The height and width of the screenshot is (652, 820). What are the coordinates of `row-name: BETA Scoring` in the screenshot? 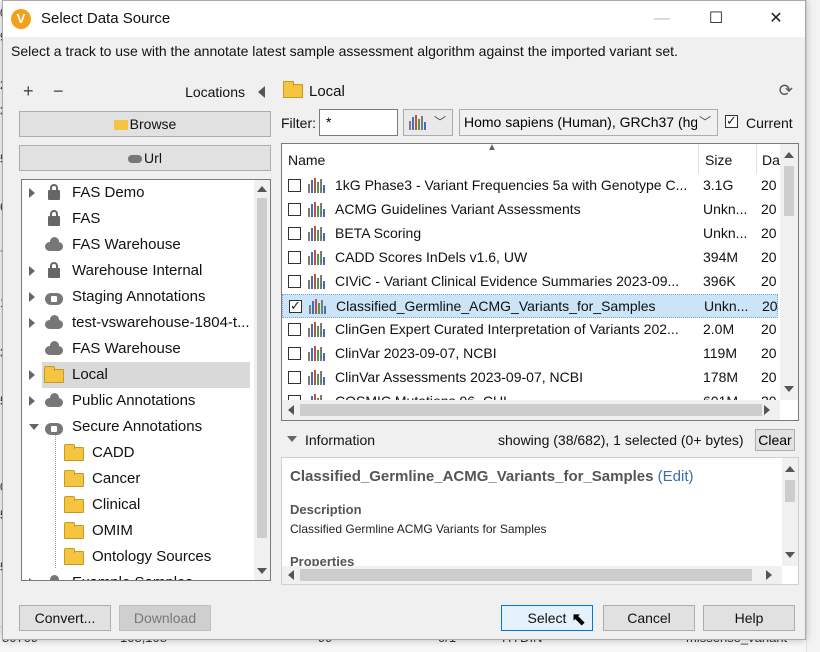 It's located at (378, 233).